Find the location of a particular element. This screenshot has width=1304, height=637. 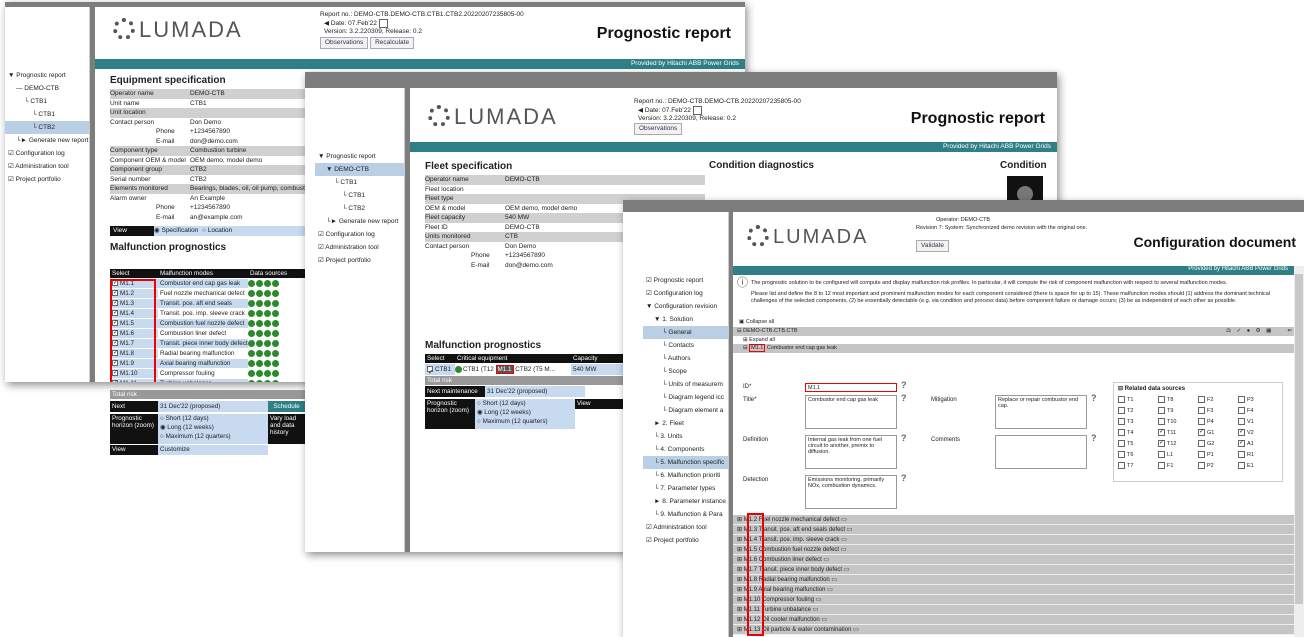

malfunction-node: ⊞ M1.12 Oil cooler malfunction ▭ is located at coordinates (1013, 620).